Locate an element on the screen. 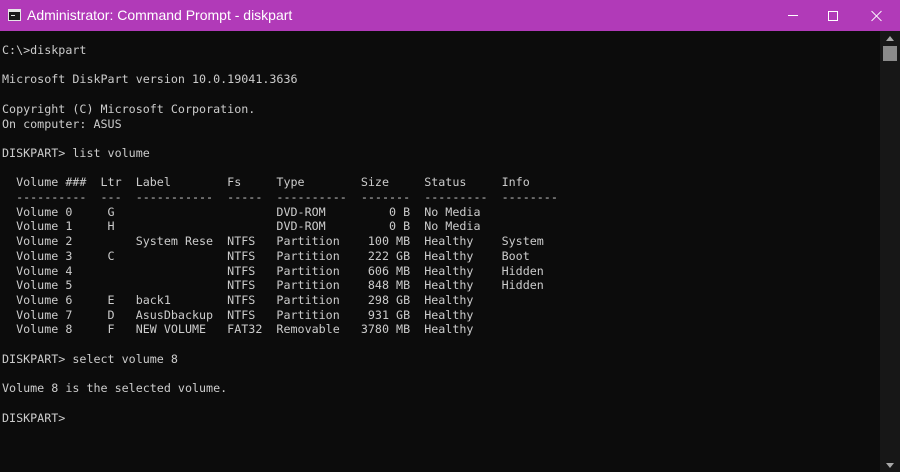  vertical-scrollbar is located at coordinates (890, 251).